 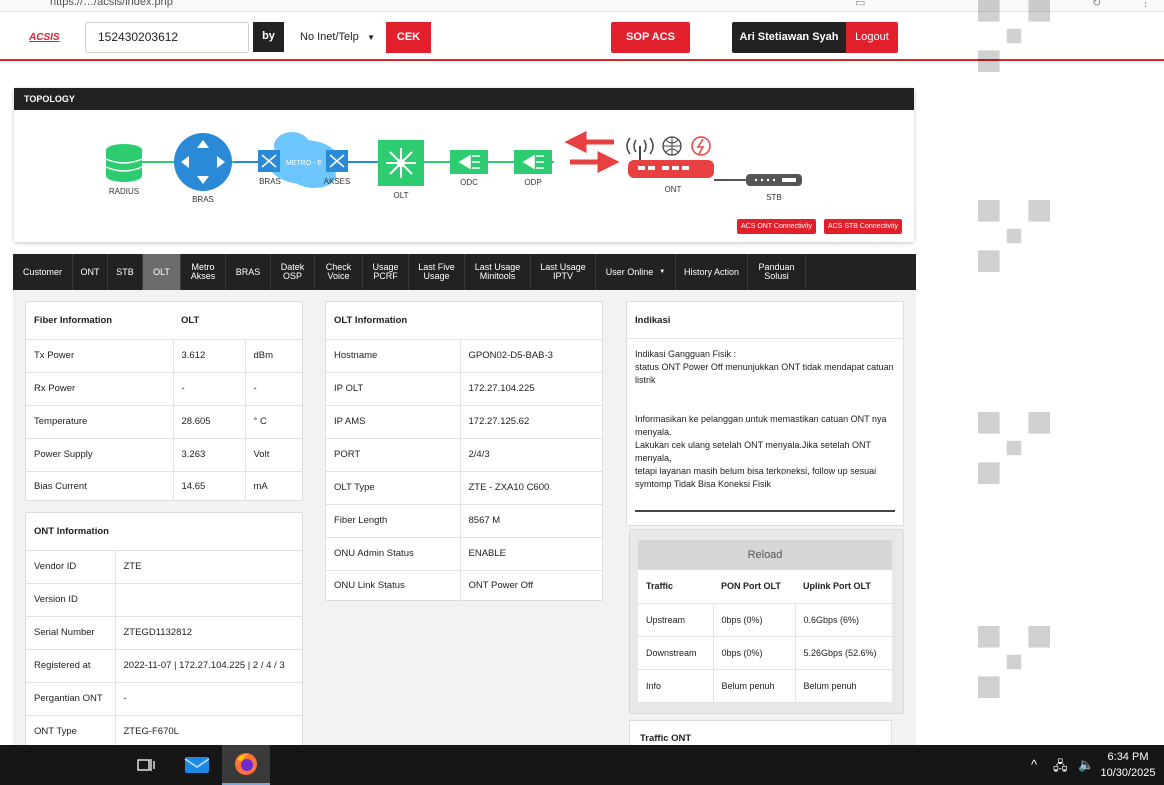 What do you see at coordinates (464, 585) in the screenshot?
I see `table-row: ONU Link Status ONT Power Off` at bounding box center [464, 585].